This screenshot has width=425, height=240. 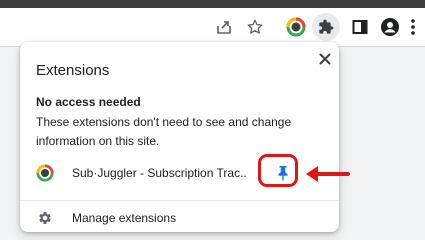 I want to click on subjuggler-icon, so click(x=45, y=173).